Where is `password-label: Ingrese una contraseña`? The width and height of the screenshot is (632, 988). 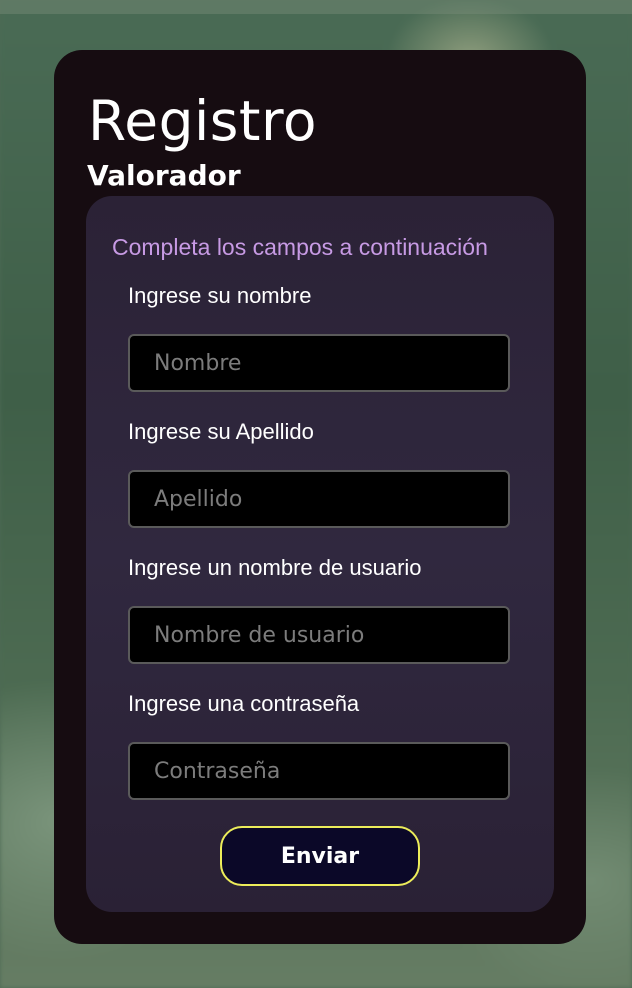 password-label: Ingrese una contraseña is located at coordinates (244, 703).